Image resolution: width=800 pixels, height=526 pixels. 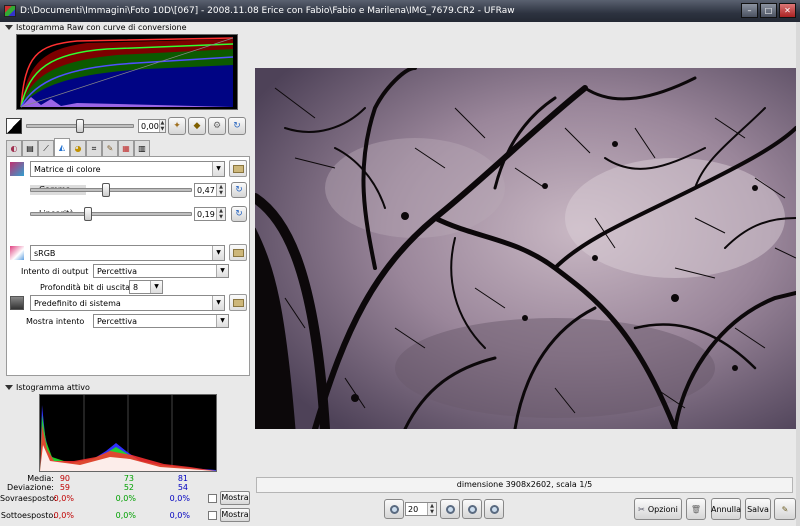 I want to click on options-button: ✂ Opzioni, so click(x=658, y=509).